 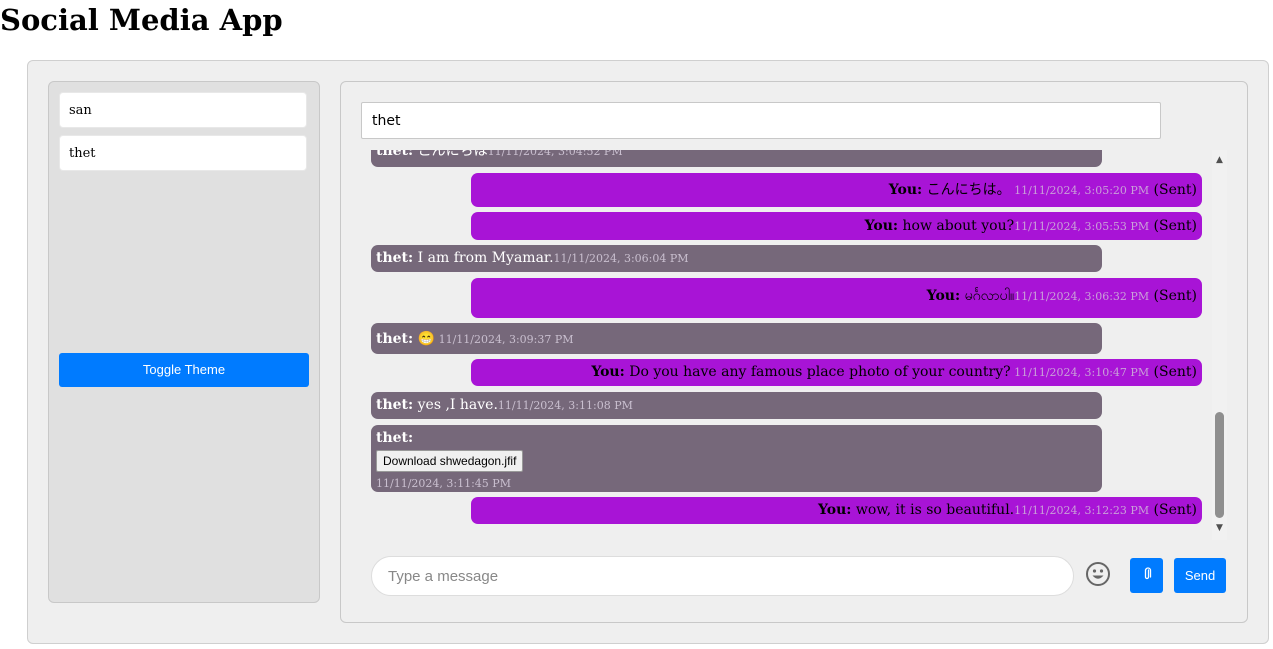 What do you see at coordinates (424, 339) in the screenshot?
I see `message-text: 😁` at bounding box center [424, 339].